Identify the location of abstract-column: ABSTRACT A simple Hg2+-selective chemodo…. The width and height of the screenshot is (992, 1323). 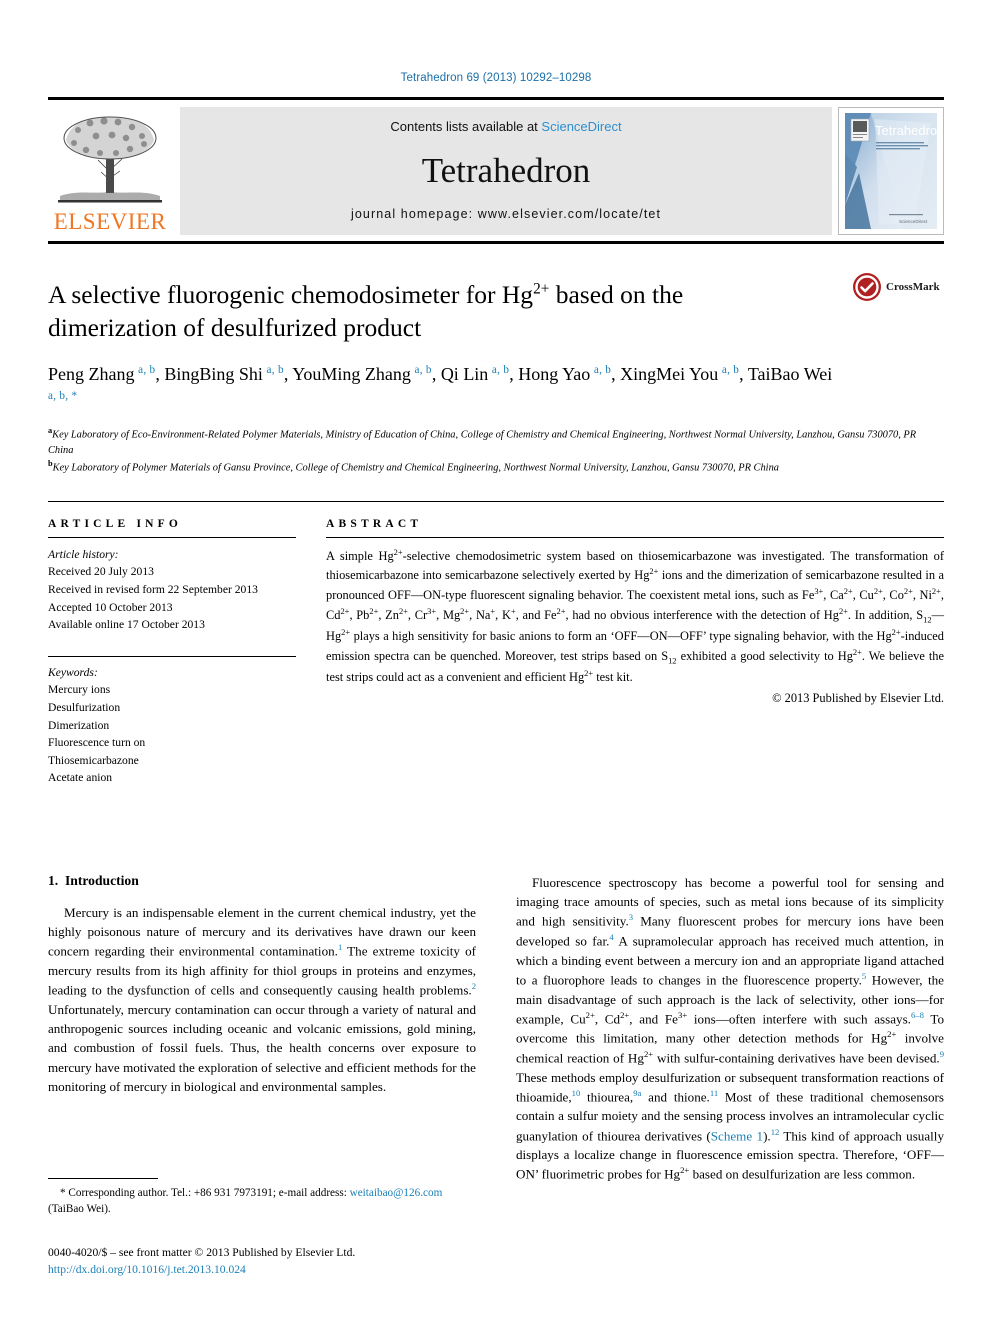
(635, 652).